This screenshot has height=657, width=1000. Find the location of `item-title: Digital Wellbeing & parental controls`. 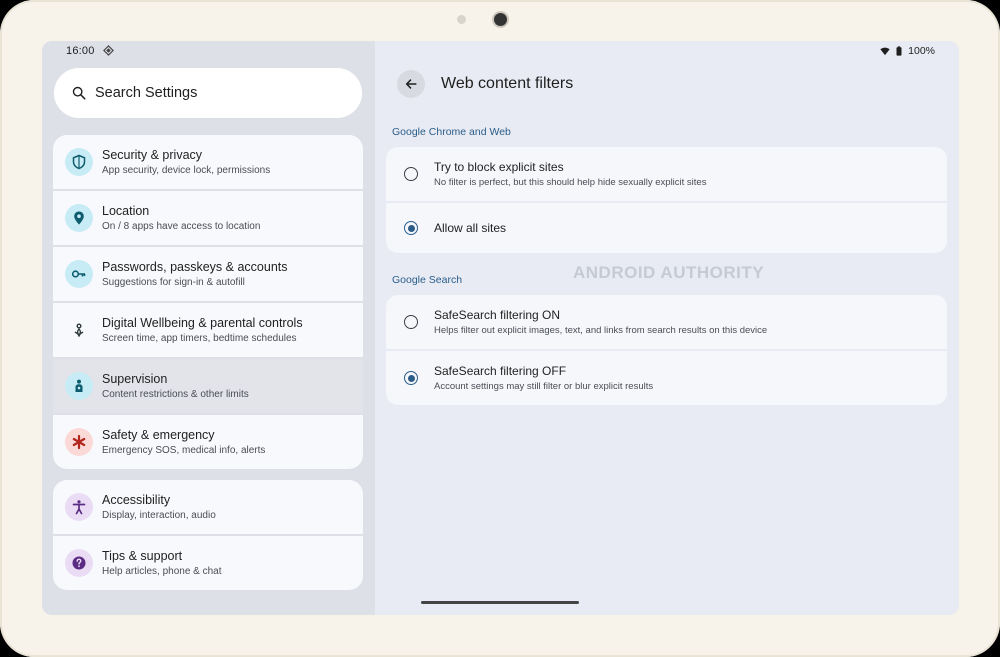

item-title: Digital Wellbeing & parental controls is located at coordinates (202, 322).